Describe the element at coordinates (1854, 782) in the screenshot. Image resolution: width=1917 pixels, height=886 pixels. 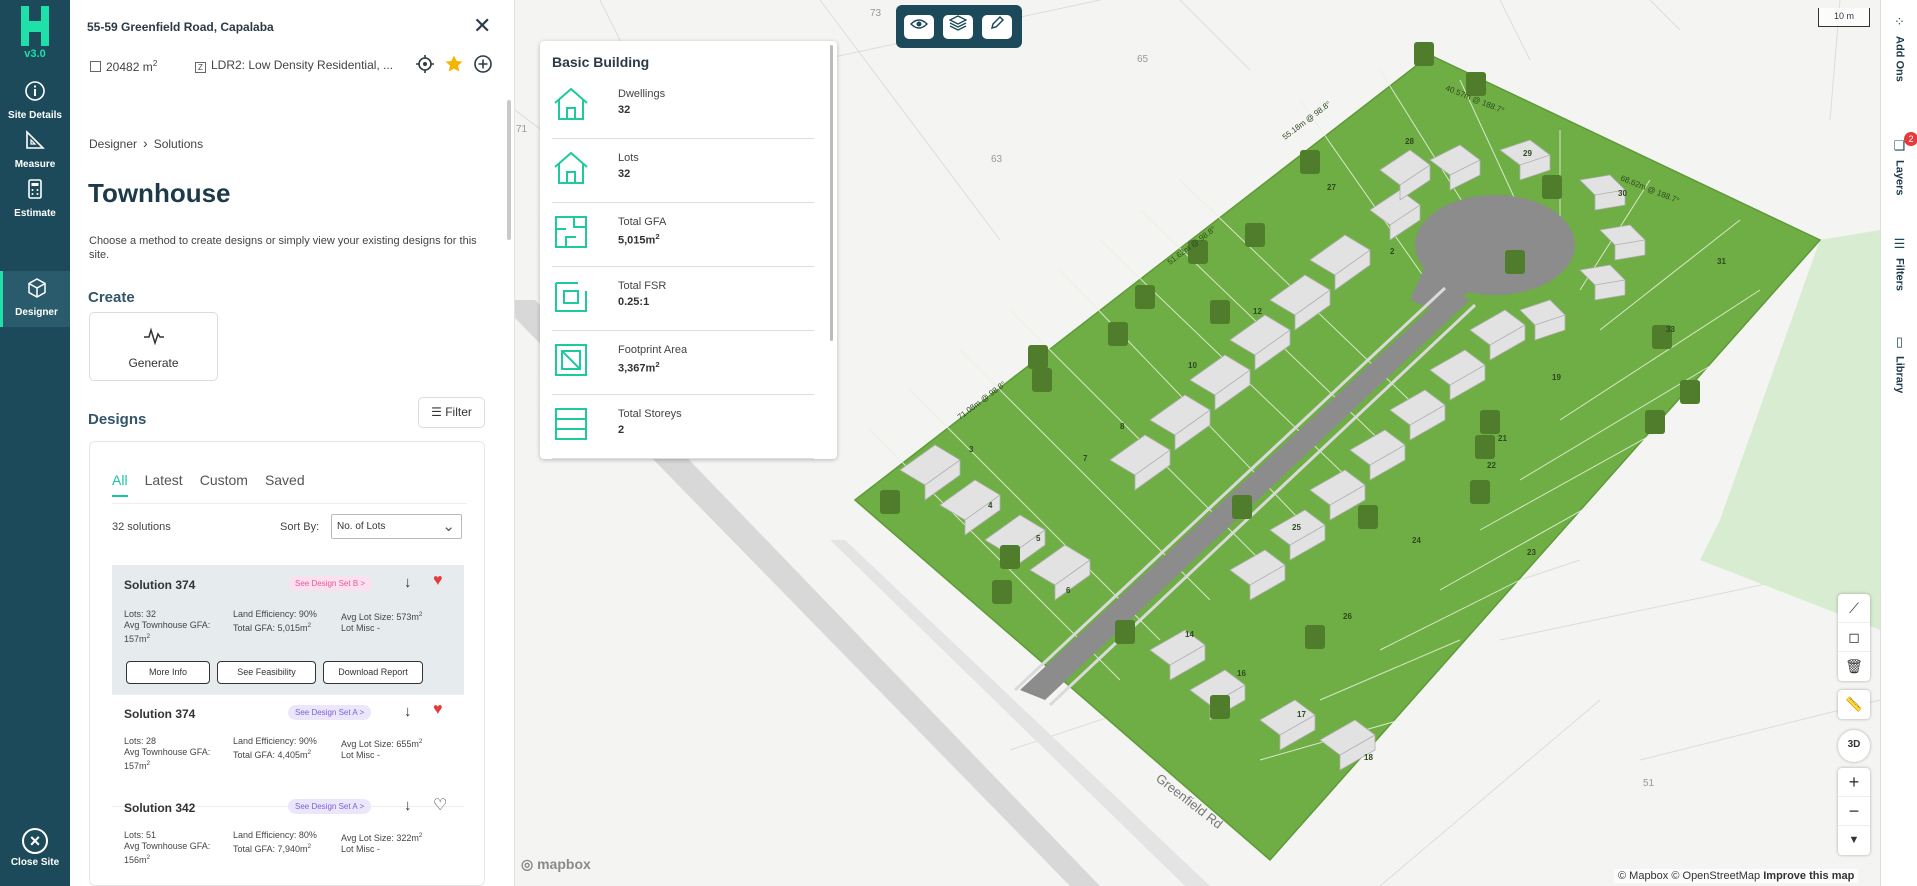
I see `zoom-in-icon: +` at that location.